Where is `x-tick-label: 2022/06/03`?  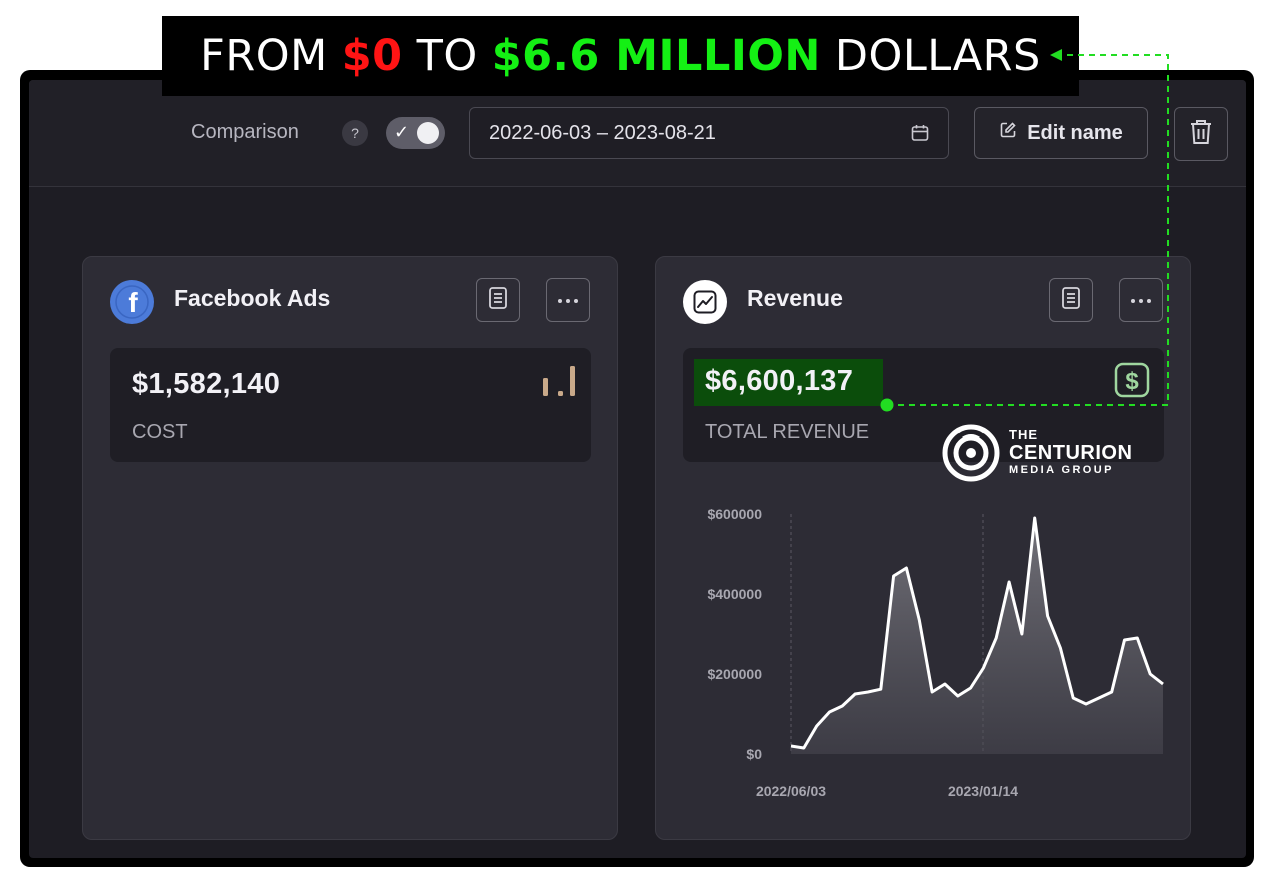
x-tick-label: 2022/06/03 is located at coordinates (791, 791).